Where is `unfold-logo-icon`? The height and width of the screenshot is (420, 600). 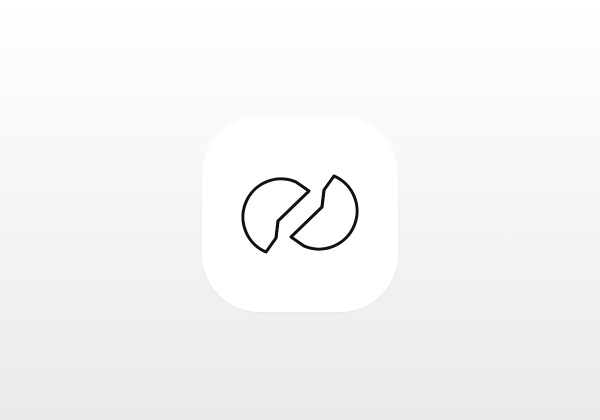
unfold-logo-icon is located at coordinates (300, 214).